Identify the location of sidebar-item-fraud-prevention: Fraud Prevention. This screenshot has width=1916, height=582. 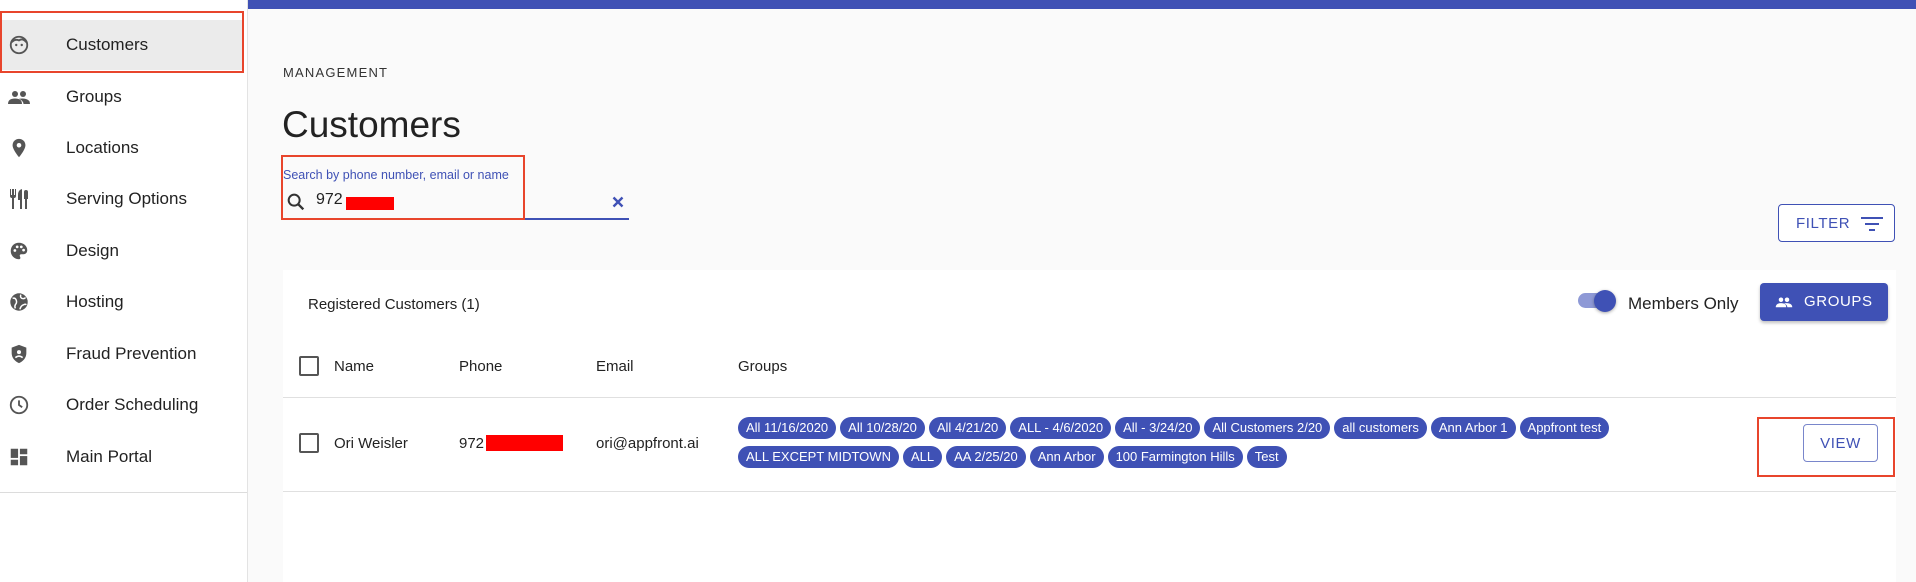
(121, 354).